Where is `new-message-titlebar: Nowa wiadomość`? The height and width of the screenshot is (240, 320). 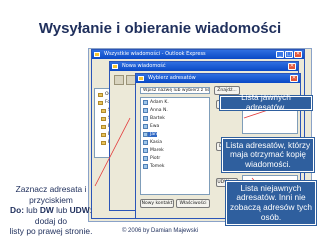 new-message-titlebar: Nowa wiadomość is located at coordinates (204, 66).